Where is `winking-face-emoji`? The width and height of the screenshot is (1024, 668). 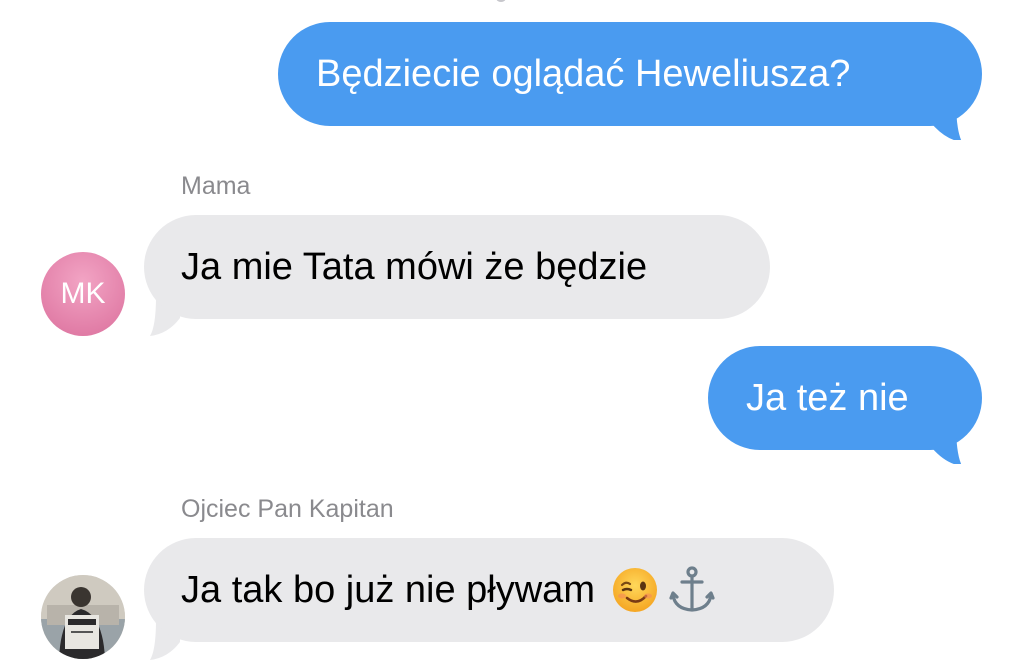
winking-face-emoji is located at coordinates (634, 590).